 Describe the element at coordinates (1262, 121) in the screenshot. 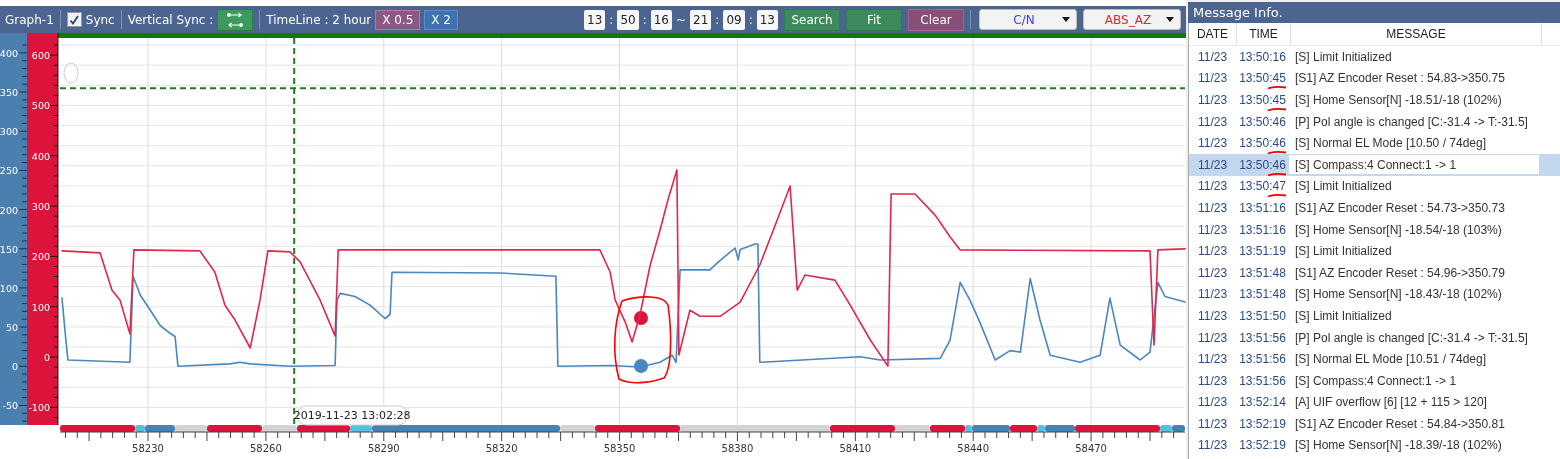

I see `time-cell-text: 13:50:46` at that location.